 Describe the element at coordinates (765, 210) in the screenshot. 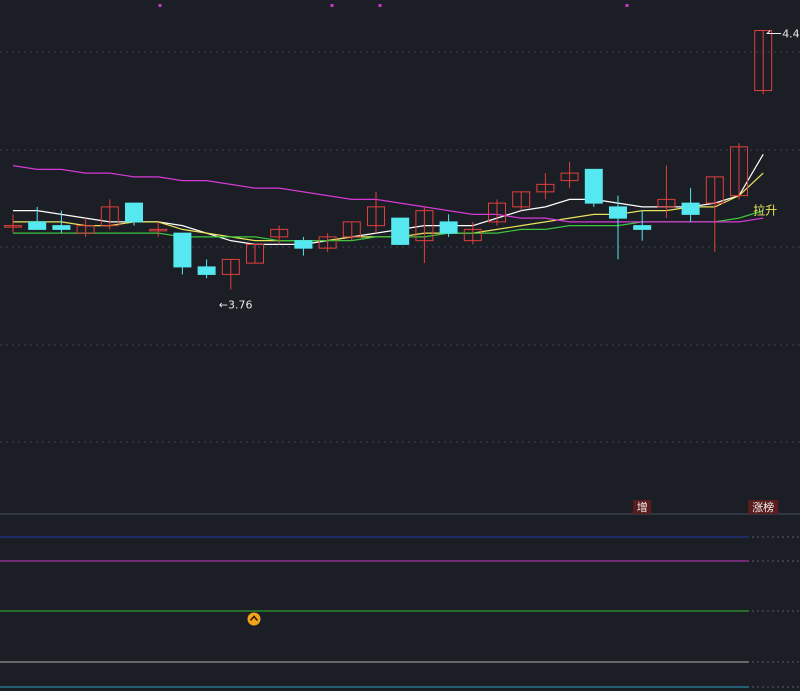

I see `surge-label: 拉升` at that location.